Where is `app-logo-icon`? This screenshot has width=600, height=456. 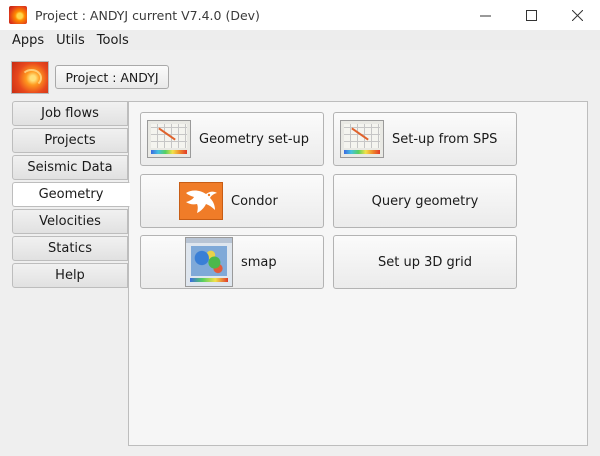 app-logo-icon is located at coordinates (18, 15).